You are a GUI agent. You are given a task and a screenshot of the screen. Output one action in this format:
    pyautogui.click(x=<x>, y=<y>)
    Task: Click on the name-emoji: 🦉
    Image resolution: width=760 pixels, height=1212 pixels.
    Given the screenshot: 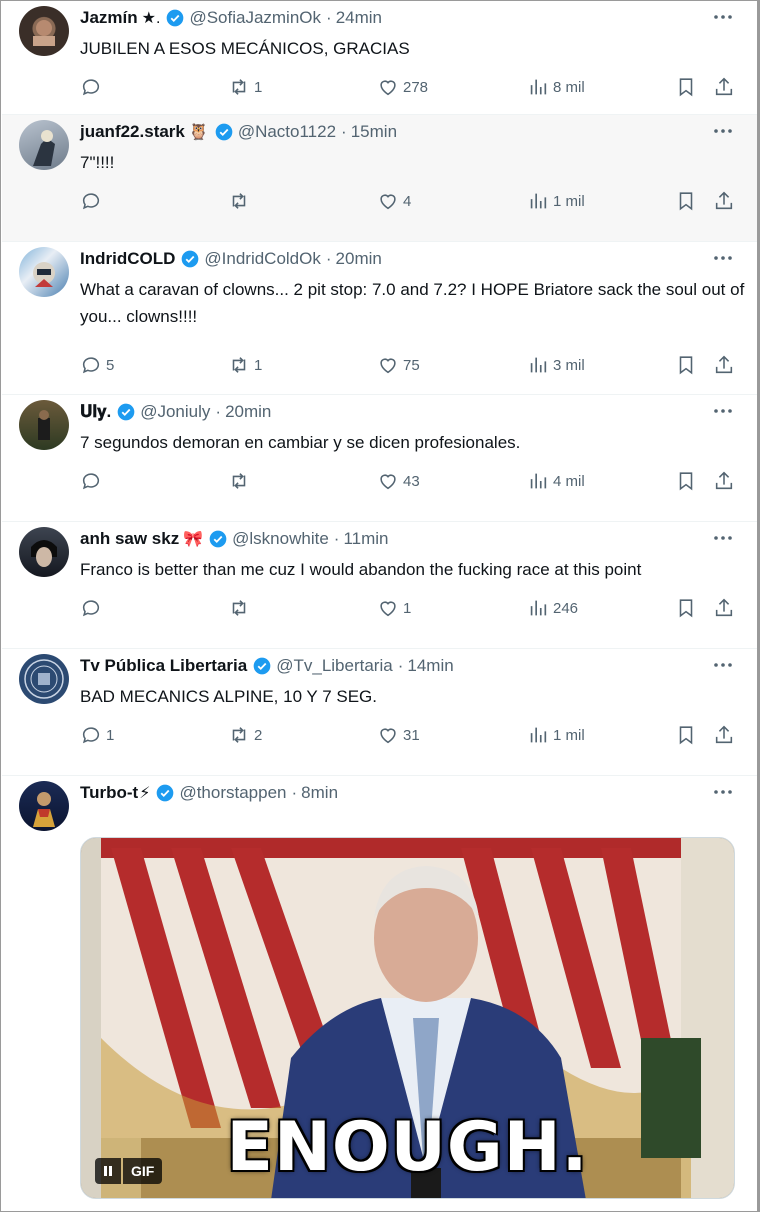 What is the action you would take?
    pyautogui.click(x=198, y=132)
    